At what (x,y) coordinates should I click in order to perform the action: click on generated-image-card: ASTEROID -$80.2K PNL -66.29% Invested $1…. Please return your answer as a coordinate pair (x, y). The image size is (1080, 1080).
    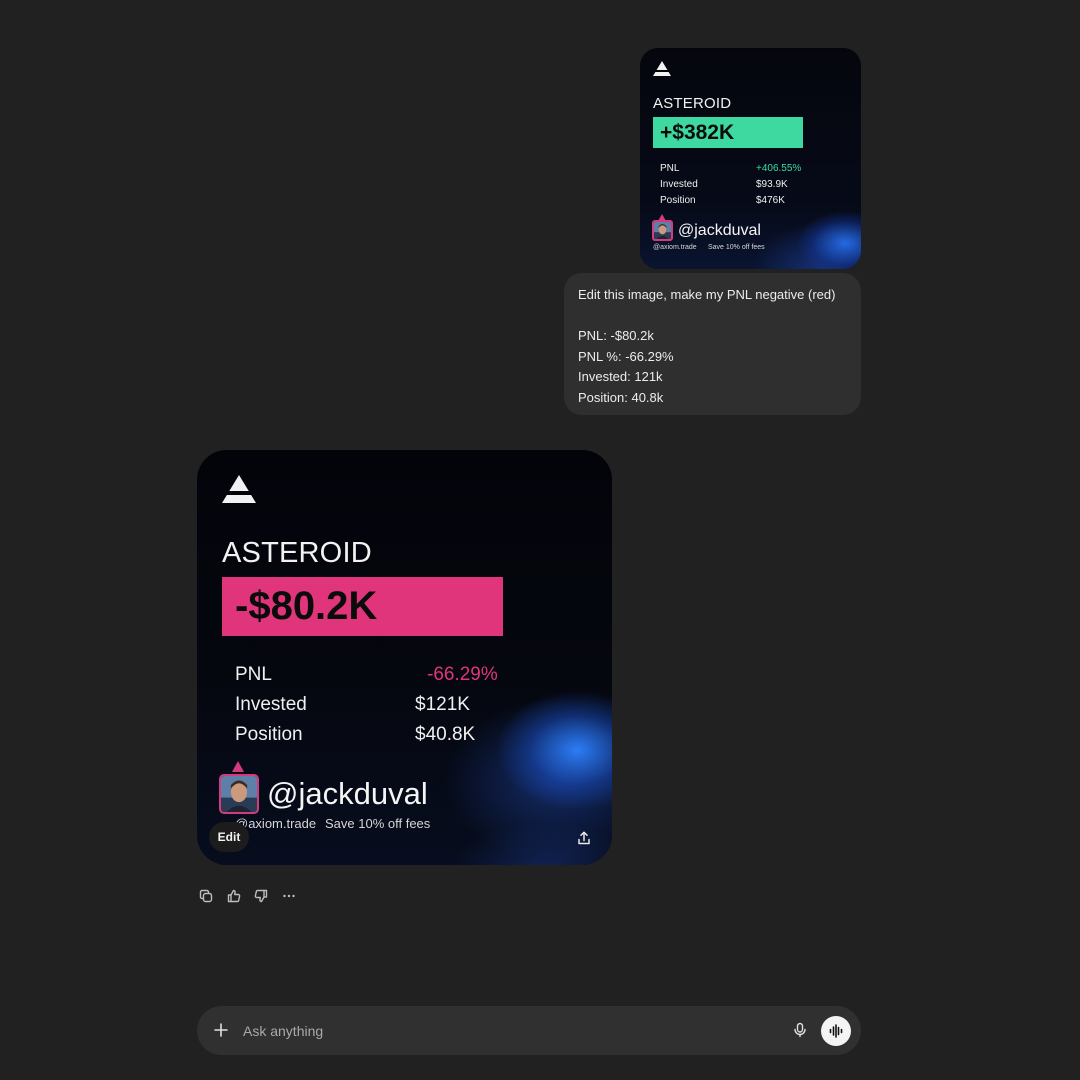
    Looking at the image, I should click on (404, 657).